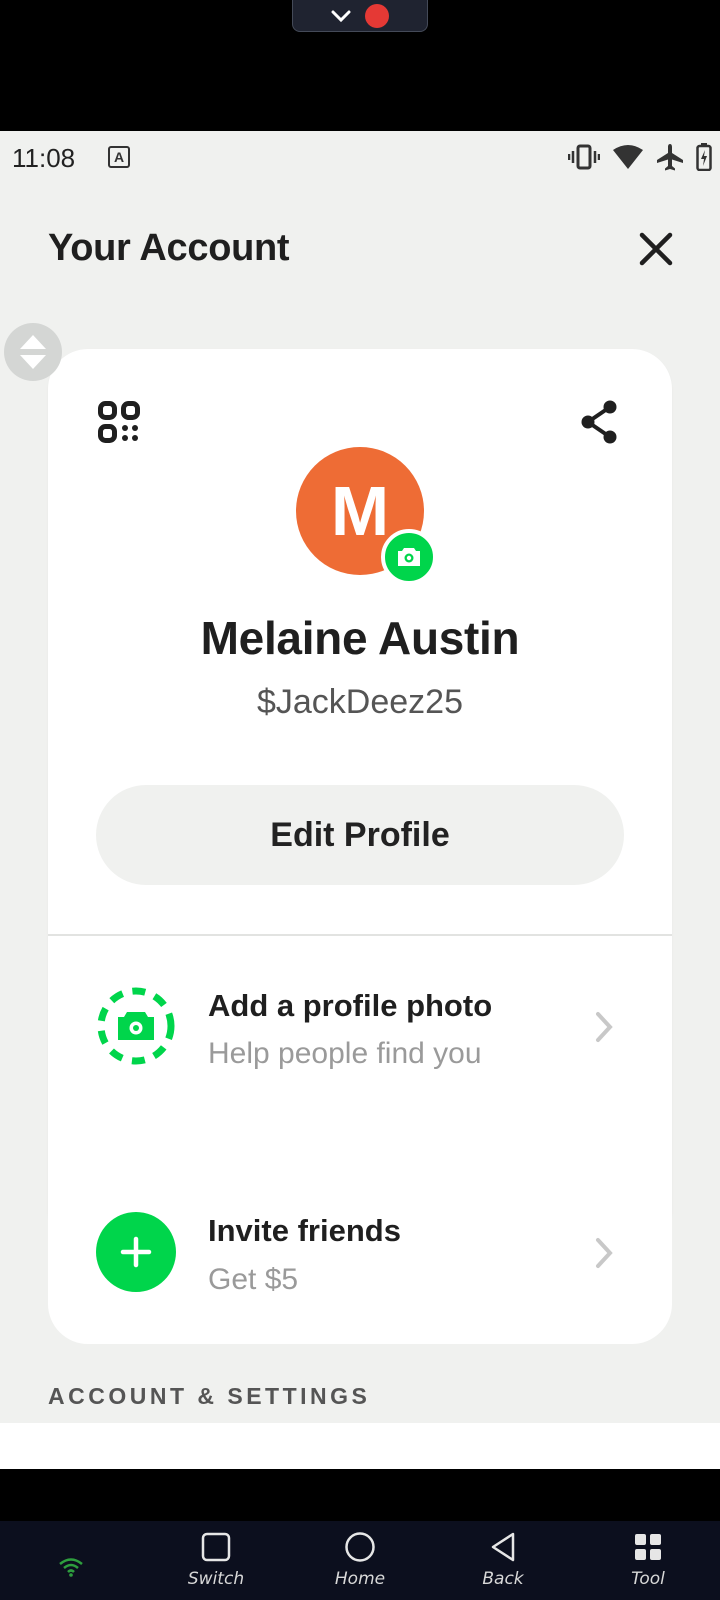 This screenshot has width=720, height=1600. I want to click on avatar-camera-badge, so click(409, 557).